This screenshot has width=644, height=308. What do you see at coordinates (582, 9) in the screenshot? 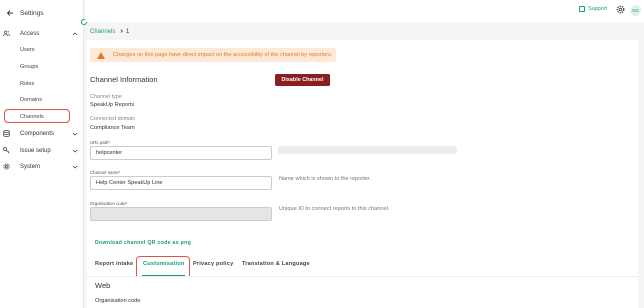
I see `support-icon` at bounding box center [582, 9].